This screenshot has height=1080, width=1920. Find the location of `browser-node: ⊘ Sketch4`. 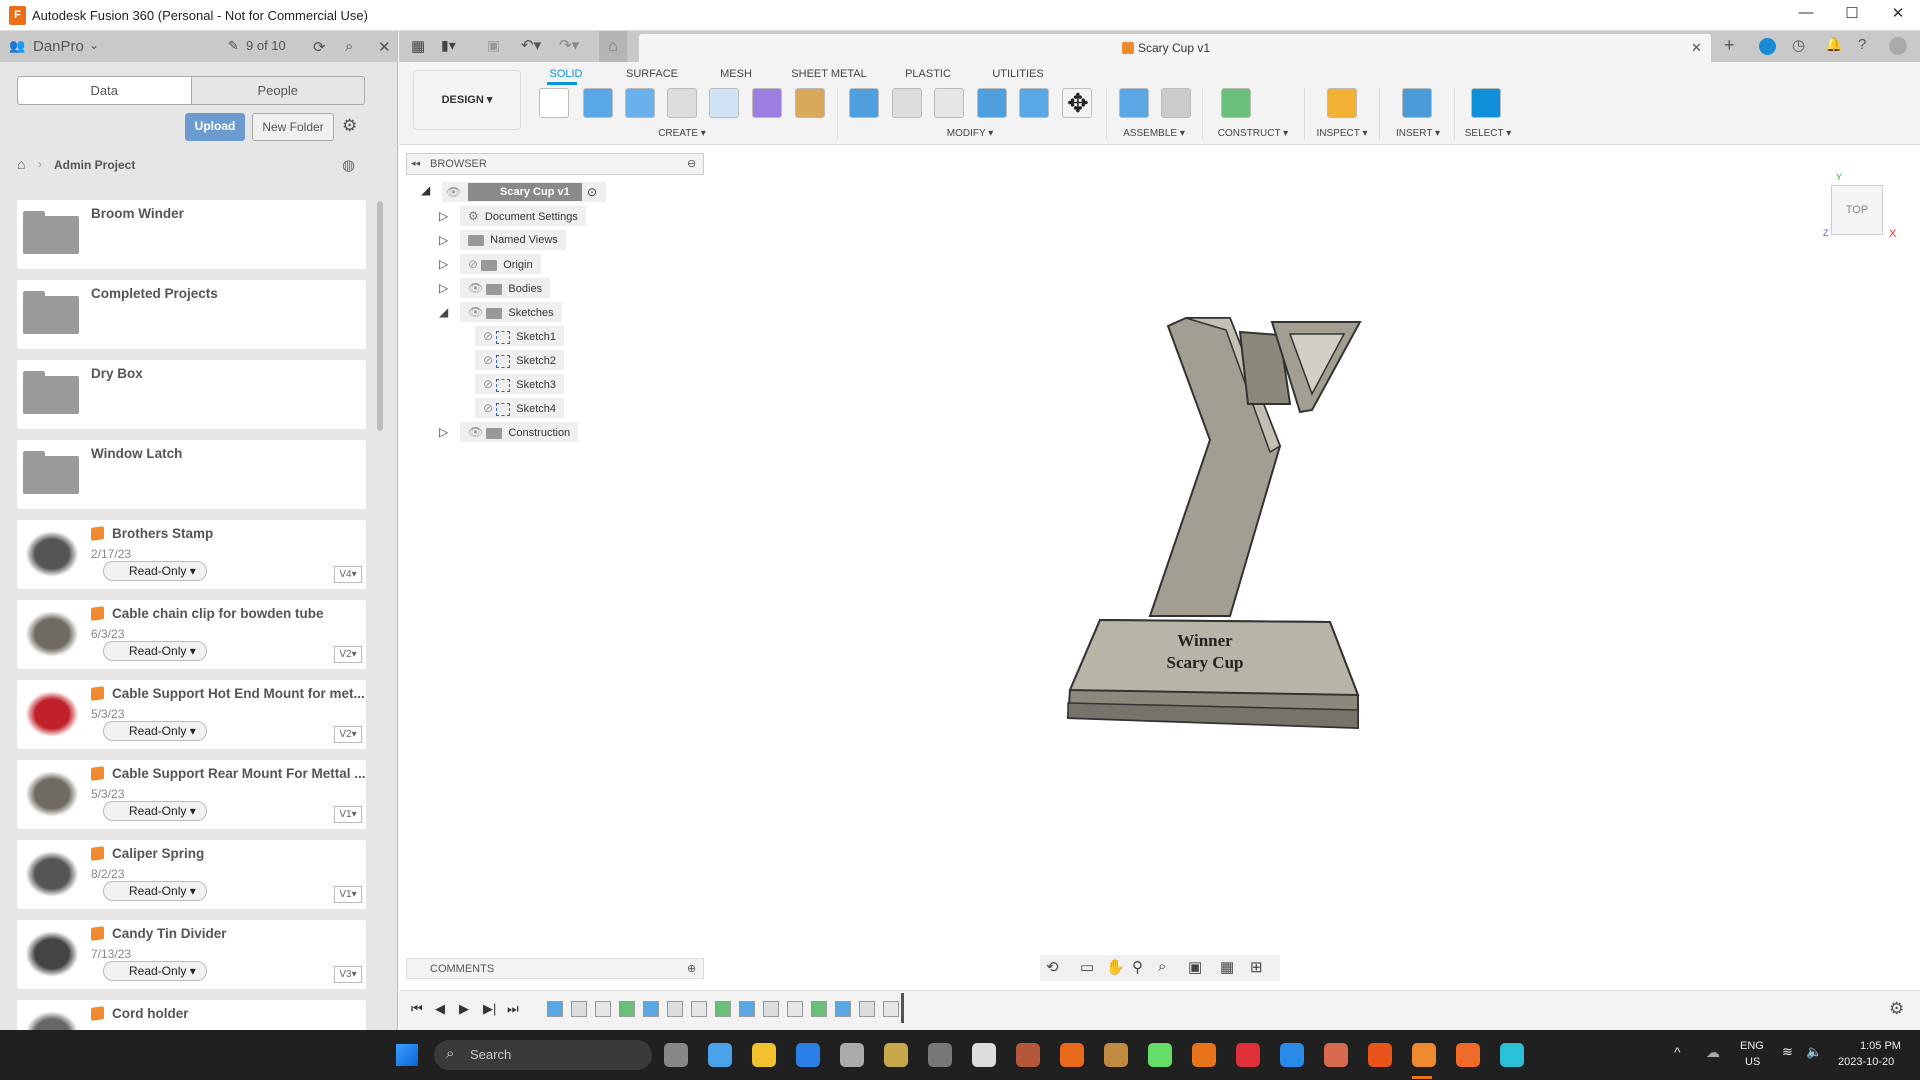

browser-node: ⊘ Sketch4 is located at coordinates (519, 408).